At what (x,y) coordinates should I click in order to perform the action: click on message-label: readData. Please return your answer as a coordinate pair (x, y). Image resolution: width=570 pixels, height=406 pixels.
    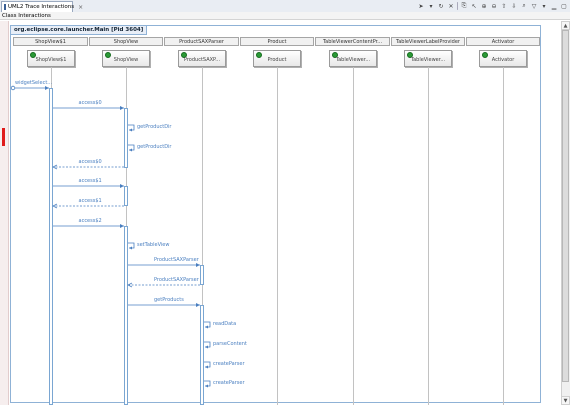
    Looking at the image, I should click on (224, 324).